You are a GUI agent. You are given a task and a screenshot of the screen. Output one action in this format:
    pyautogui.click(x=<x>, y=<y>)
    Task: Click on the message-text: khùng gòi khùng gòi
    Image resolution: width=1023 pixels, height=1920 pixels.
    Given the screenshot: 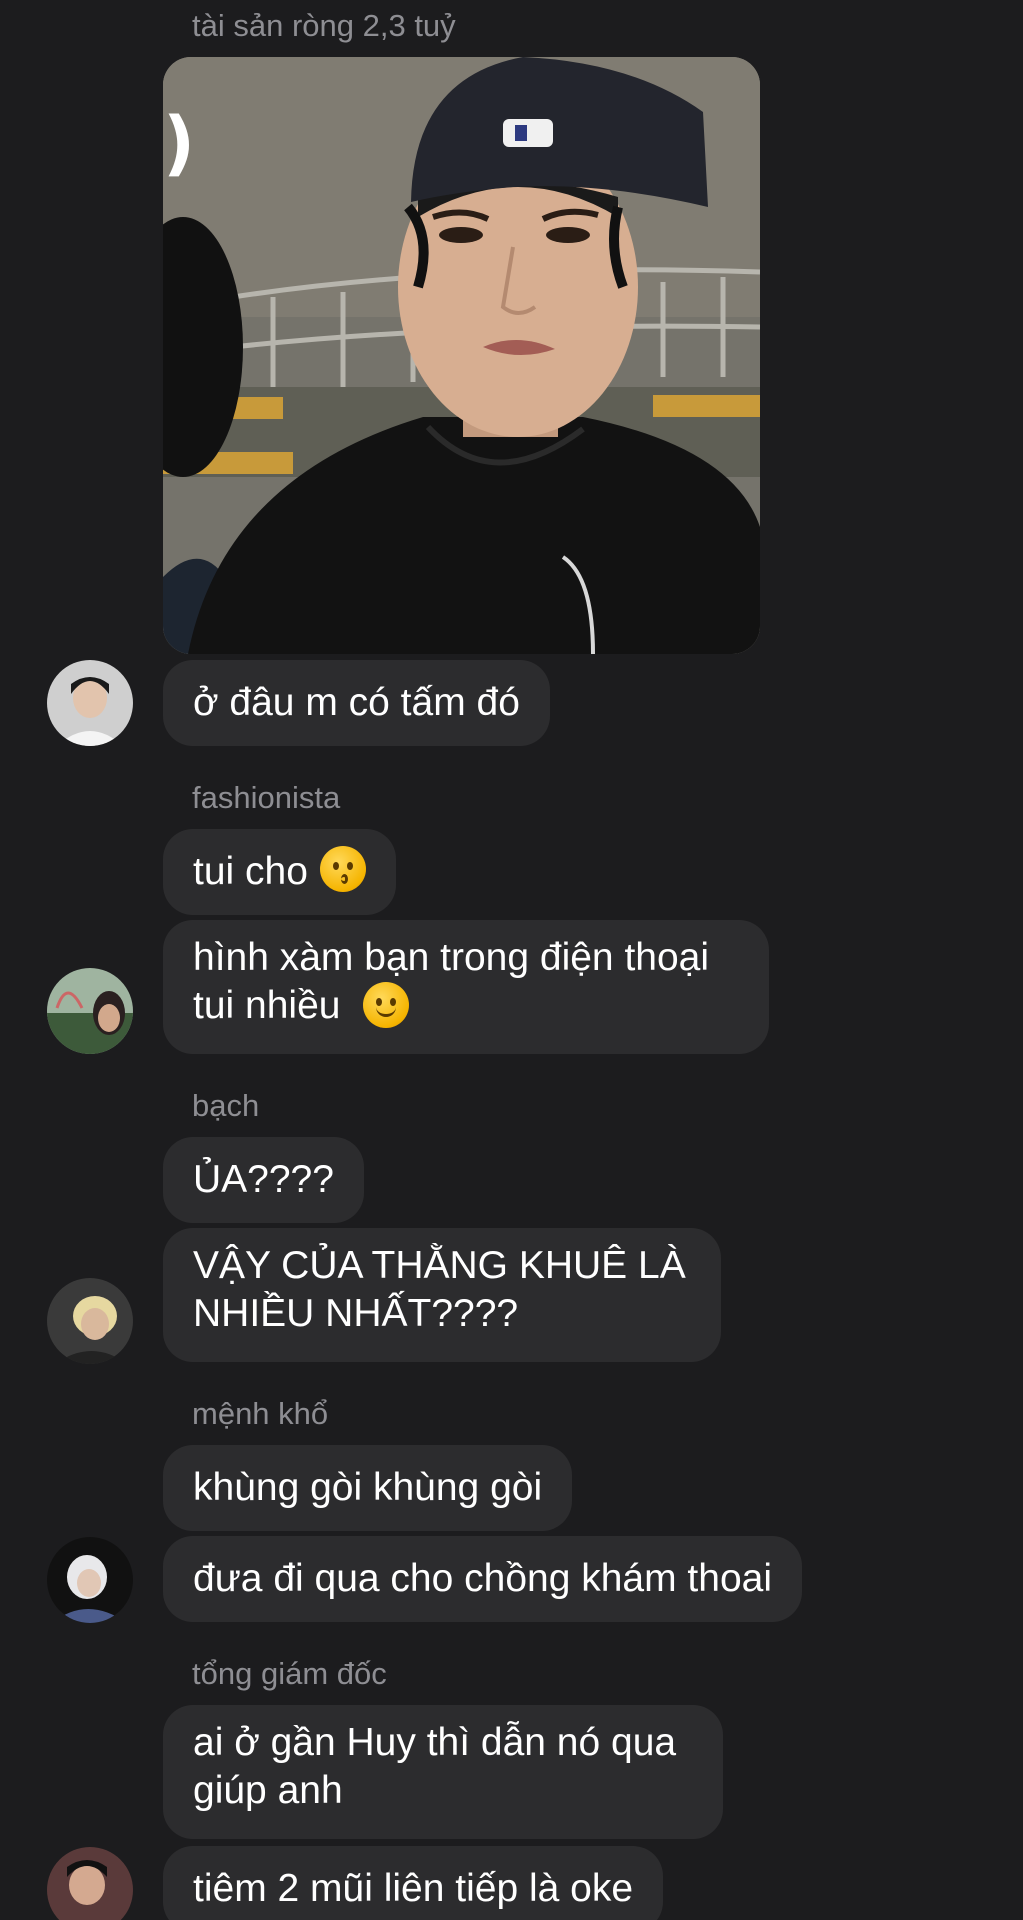 What is the action you would take?
    pyautogui.click(x=368, y=1487)
    